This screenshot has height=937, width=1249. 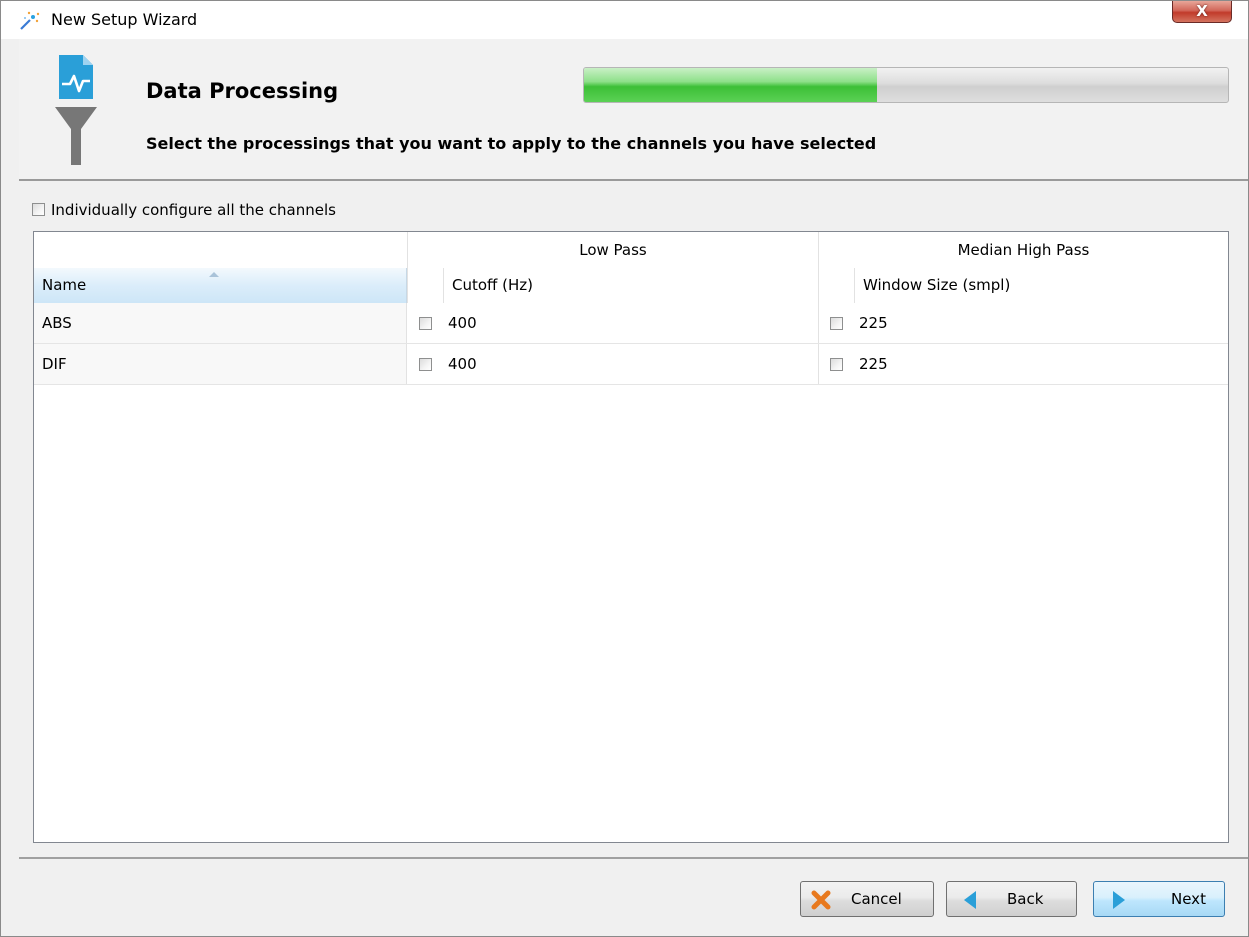 I want to click on channel-name-cell: DIF, so click(x=220, y=364).